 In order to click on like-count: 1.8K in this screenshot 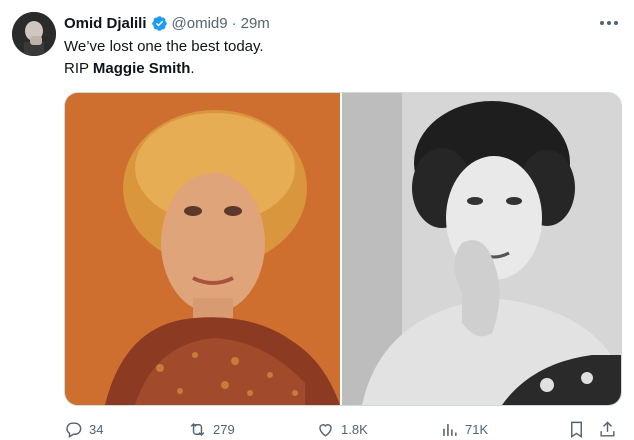, I will do `click(354, 429)`.